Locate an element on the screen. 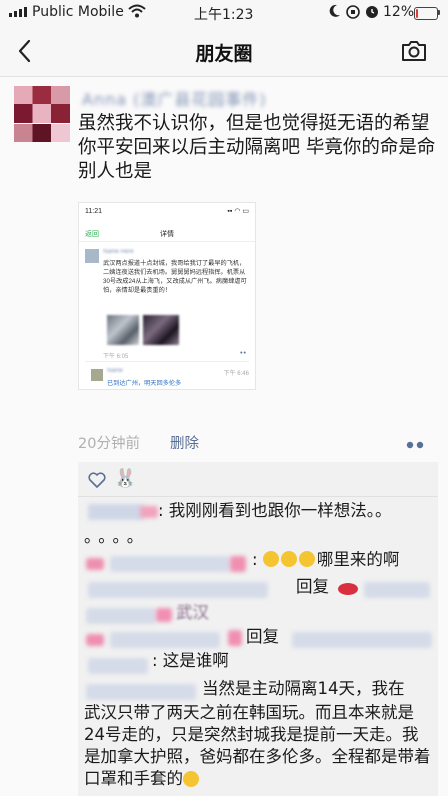  image-status-time: 11:21 is located at coordinates (93, 211).